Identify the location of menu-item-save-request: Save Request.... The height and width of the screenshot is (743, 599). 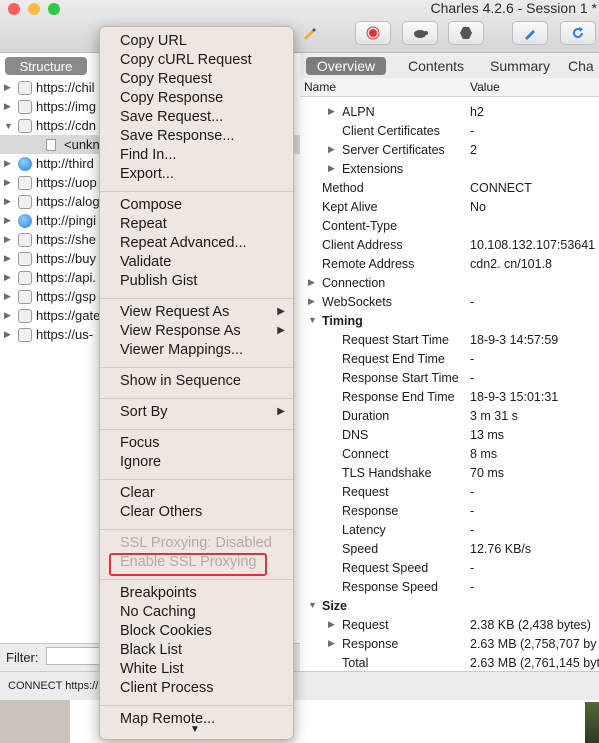
(206, 117).